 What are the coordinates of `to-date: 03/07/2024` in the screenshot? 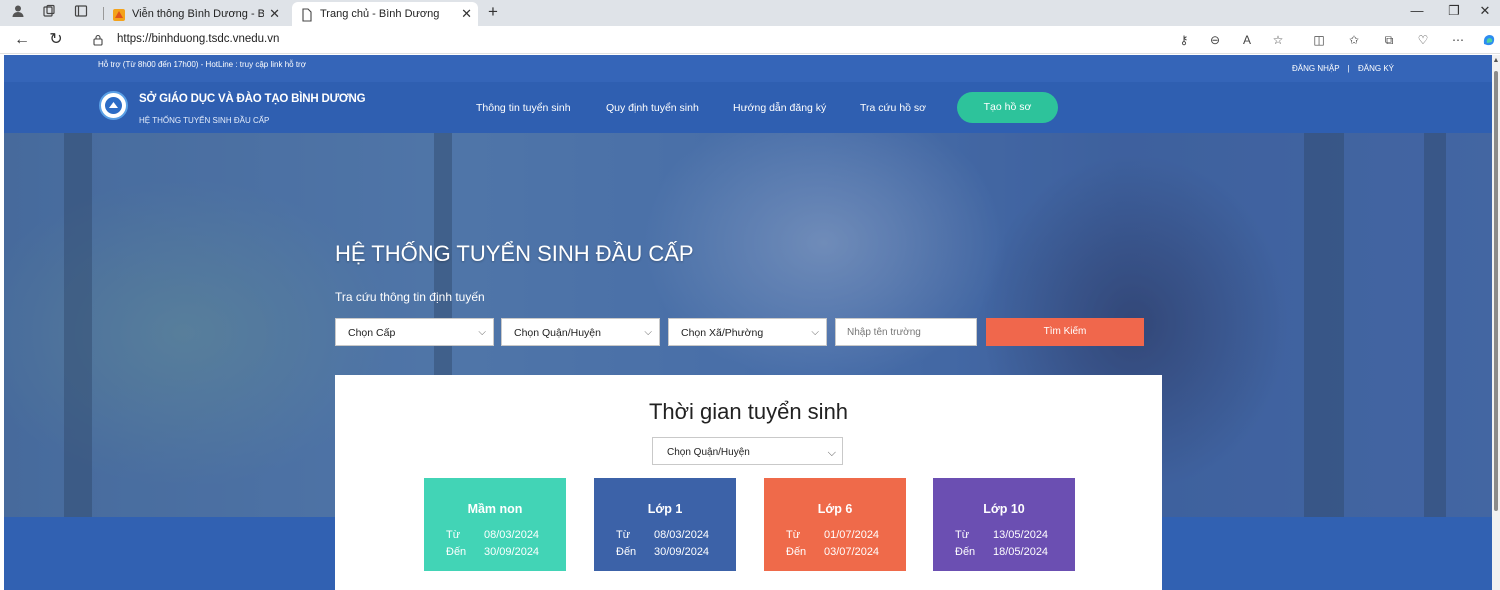 It's located at (852, 552).